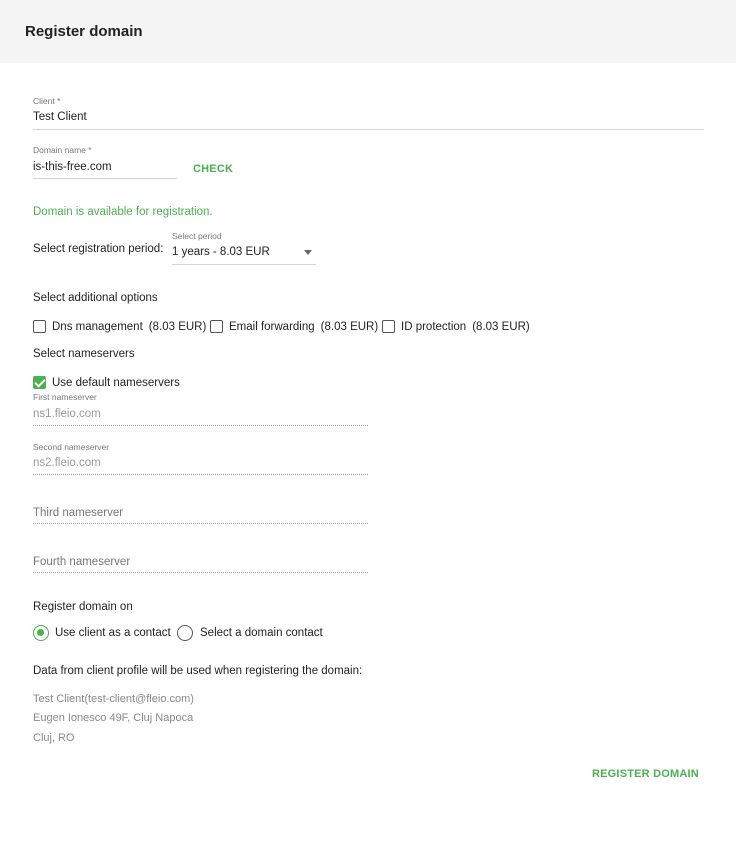 This screenshot has width=736, height=850. What do you see at coordinates (200, 416) in the screenshot?
I see `first-nameserver-input: ns1.fleio.com` at bounding box center [200, 416].